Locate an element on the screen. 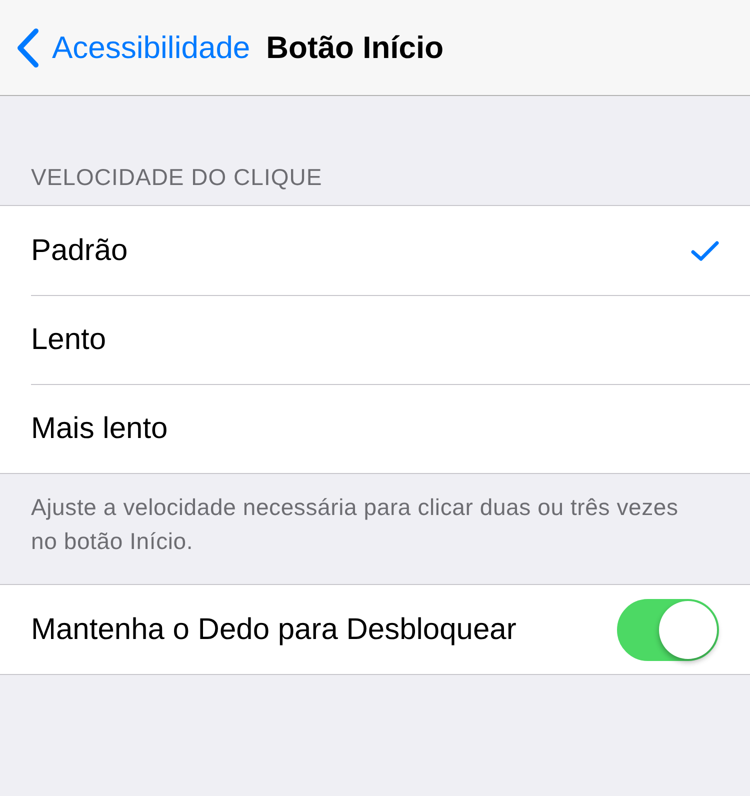  back-chevron-icon is located at coordinates (28, 48).